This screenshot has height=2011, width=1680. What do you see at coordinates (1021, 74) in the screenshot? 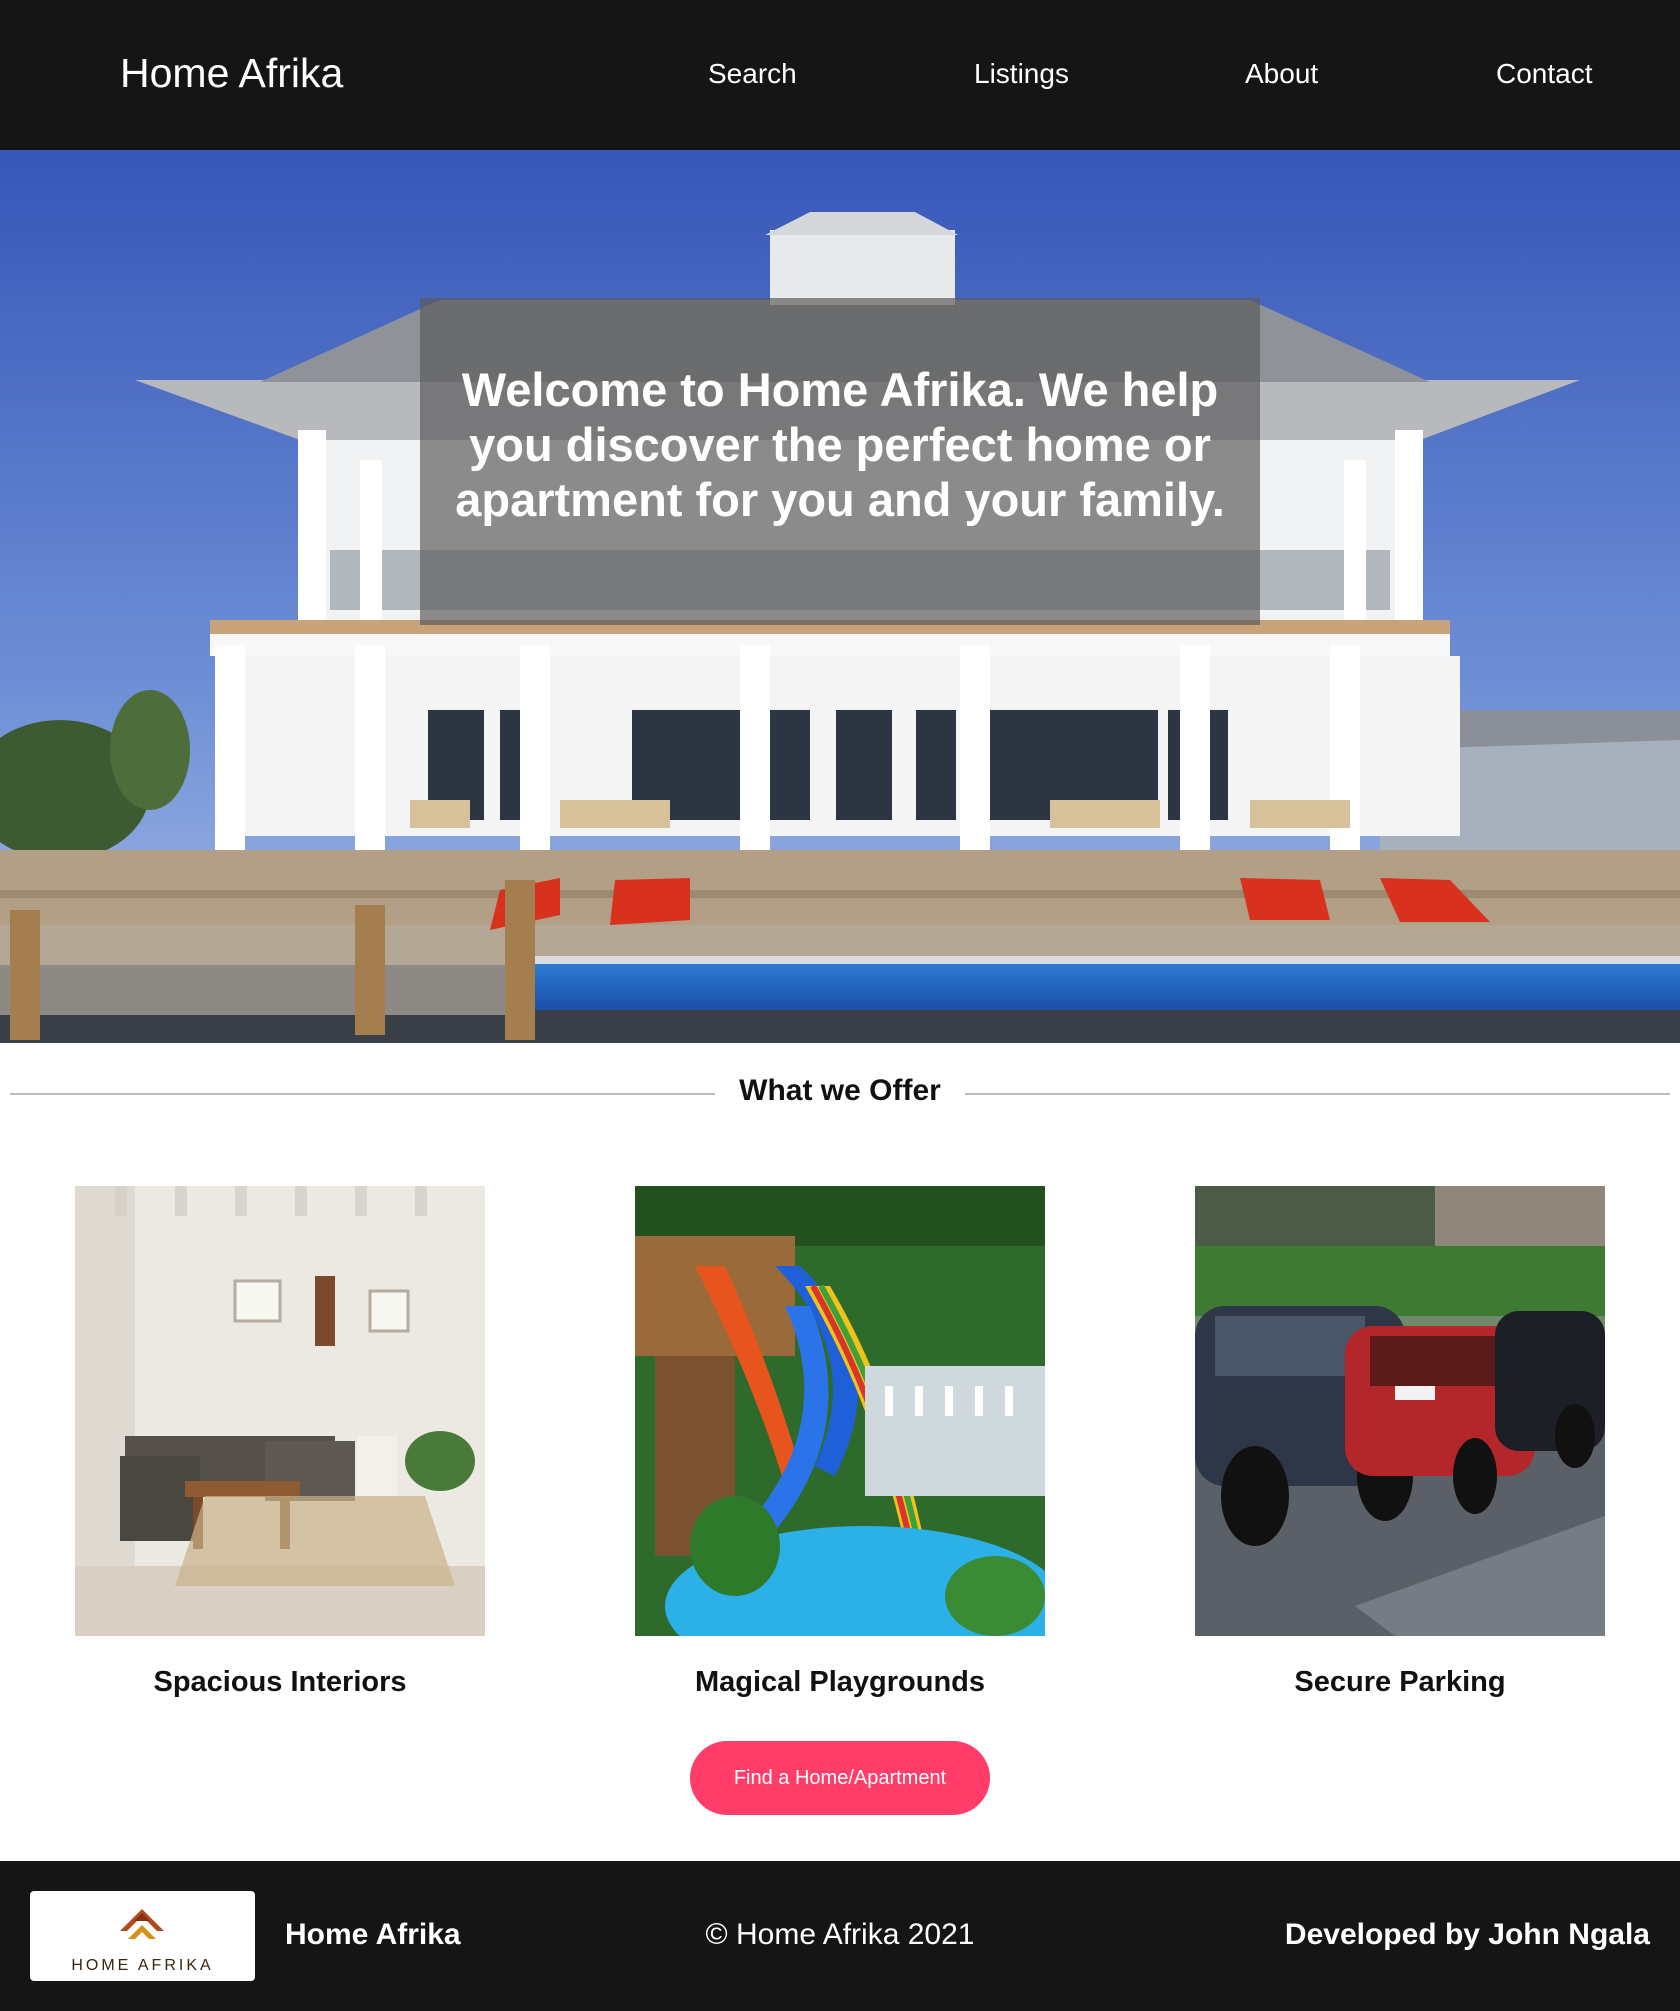
I see `nav-listings-link: Listings` at bounding box center [1021, 74].